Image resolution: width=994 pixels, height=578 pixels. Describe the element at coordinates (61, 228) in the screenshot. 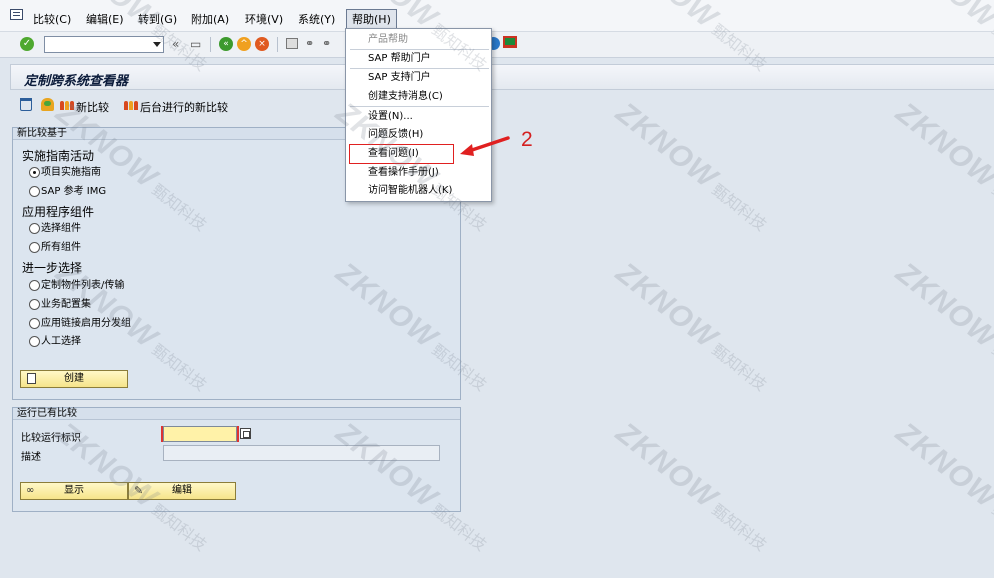

I see `radio-label: 选择组件` at that location.